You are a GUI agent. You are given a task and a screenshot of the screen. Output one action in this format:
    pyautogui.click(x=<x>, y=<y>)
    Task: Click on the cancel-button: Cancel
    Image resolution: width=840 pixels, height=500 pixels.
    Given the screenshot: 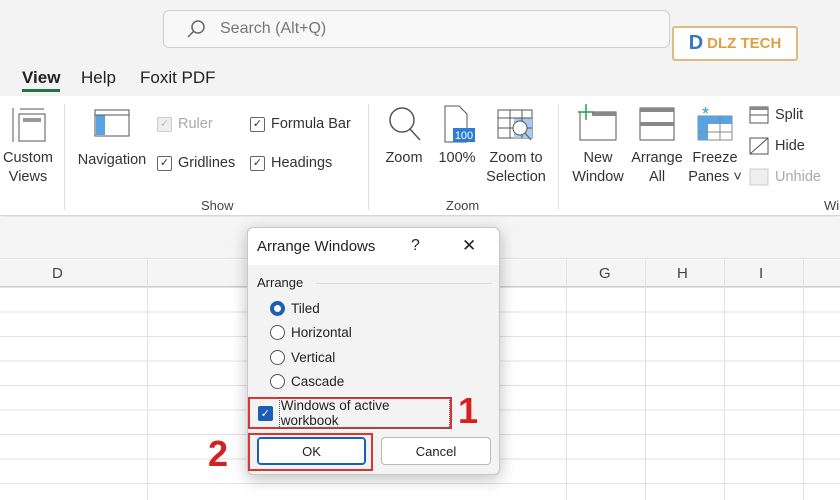 What is the action you would take?
    pyautogui.click(x=436, y=451)
    